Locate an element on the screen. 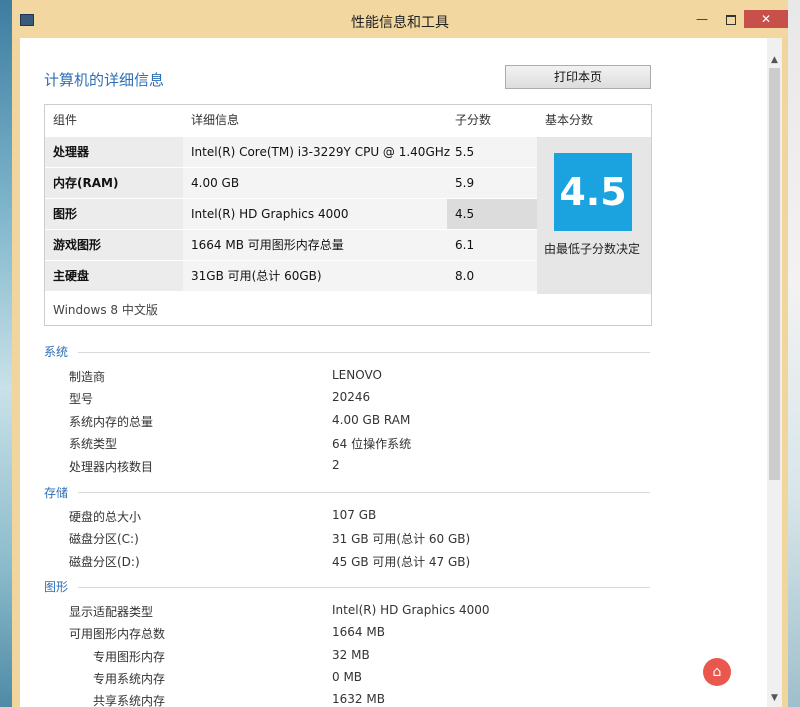 The height and width of the screenshot is (707, 800). info-value: 0 MB is located at coordinates (347, 677).